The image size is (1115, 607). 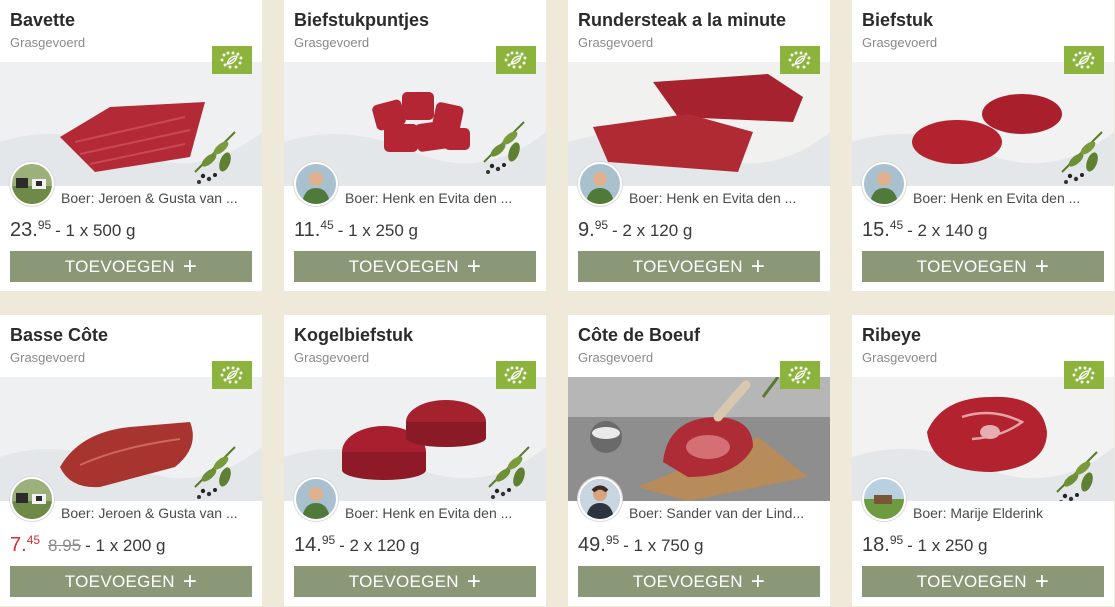 What do you see at coordinates (95, 230) in the screenshot?
I see `product-quantity: - 1 x 500 g` at bounding box center [95, 230].